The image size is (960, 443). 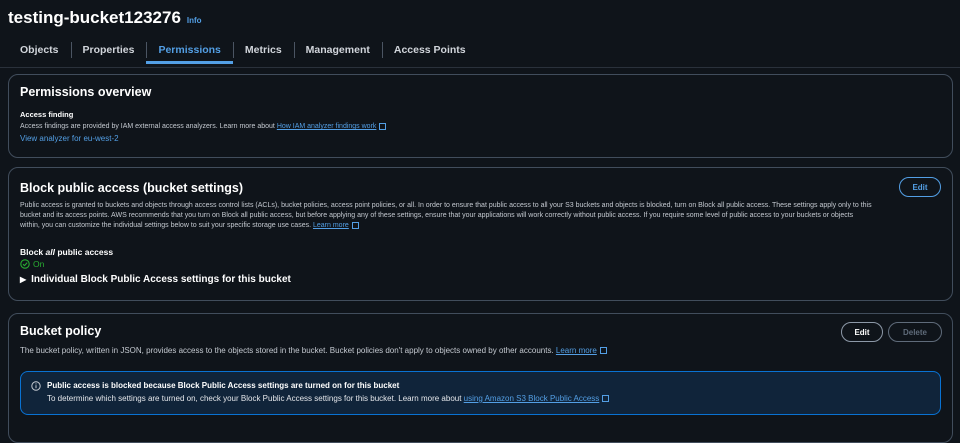 What do you see at coordinates (920, 187) in the screenshot?
I see `block-public-access-edit-button: Edit` at bounding box center [920, 187].